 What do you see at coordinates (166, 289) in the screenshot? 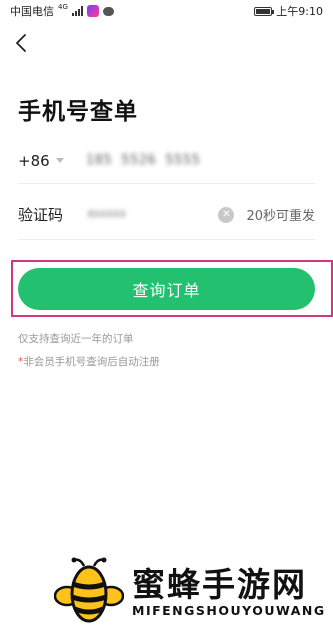
I see `query-order-button: 查询订单` at bounding box center [166, 289].